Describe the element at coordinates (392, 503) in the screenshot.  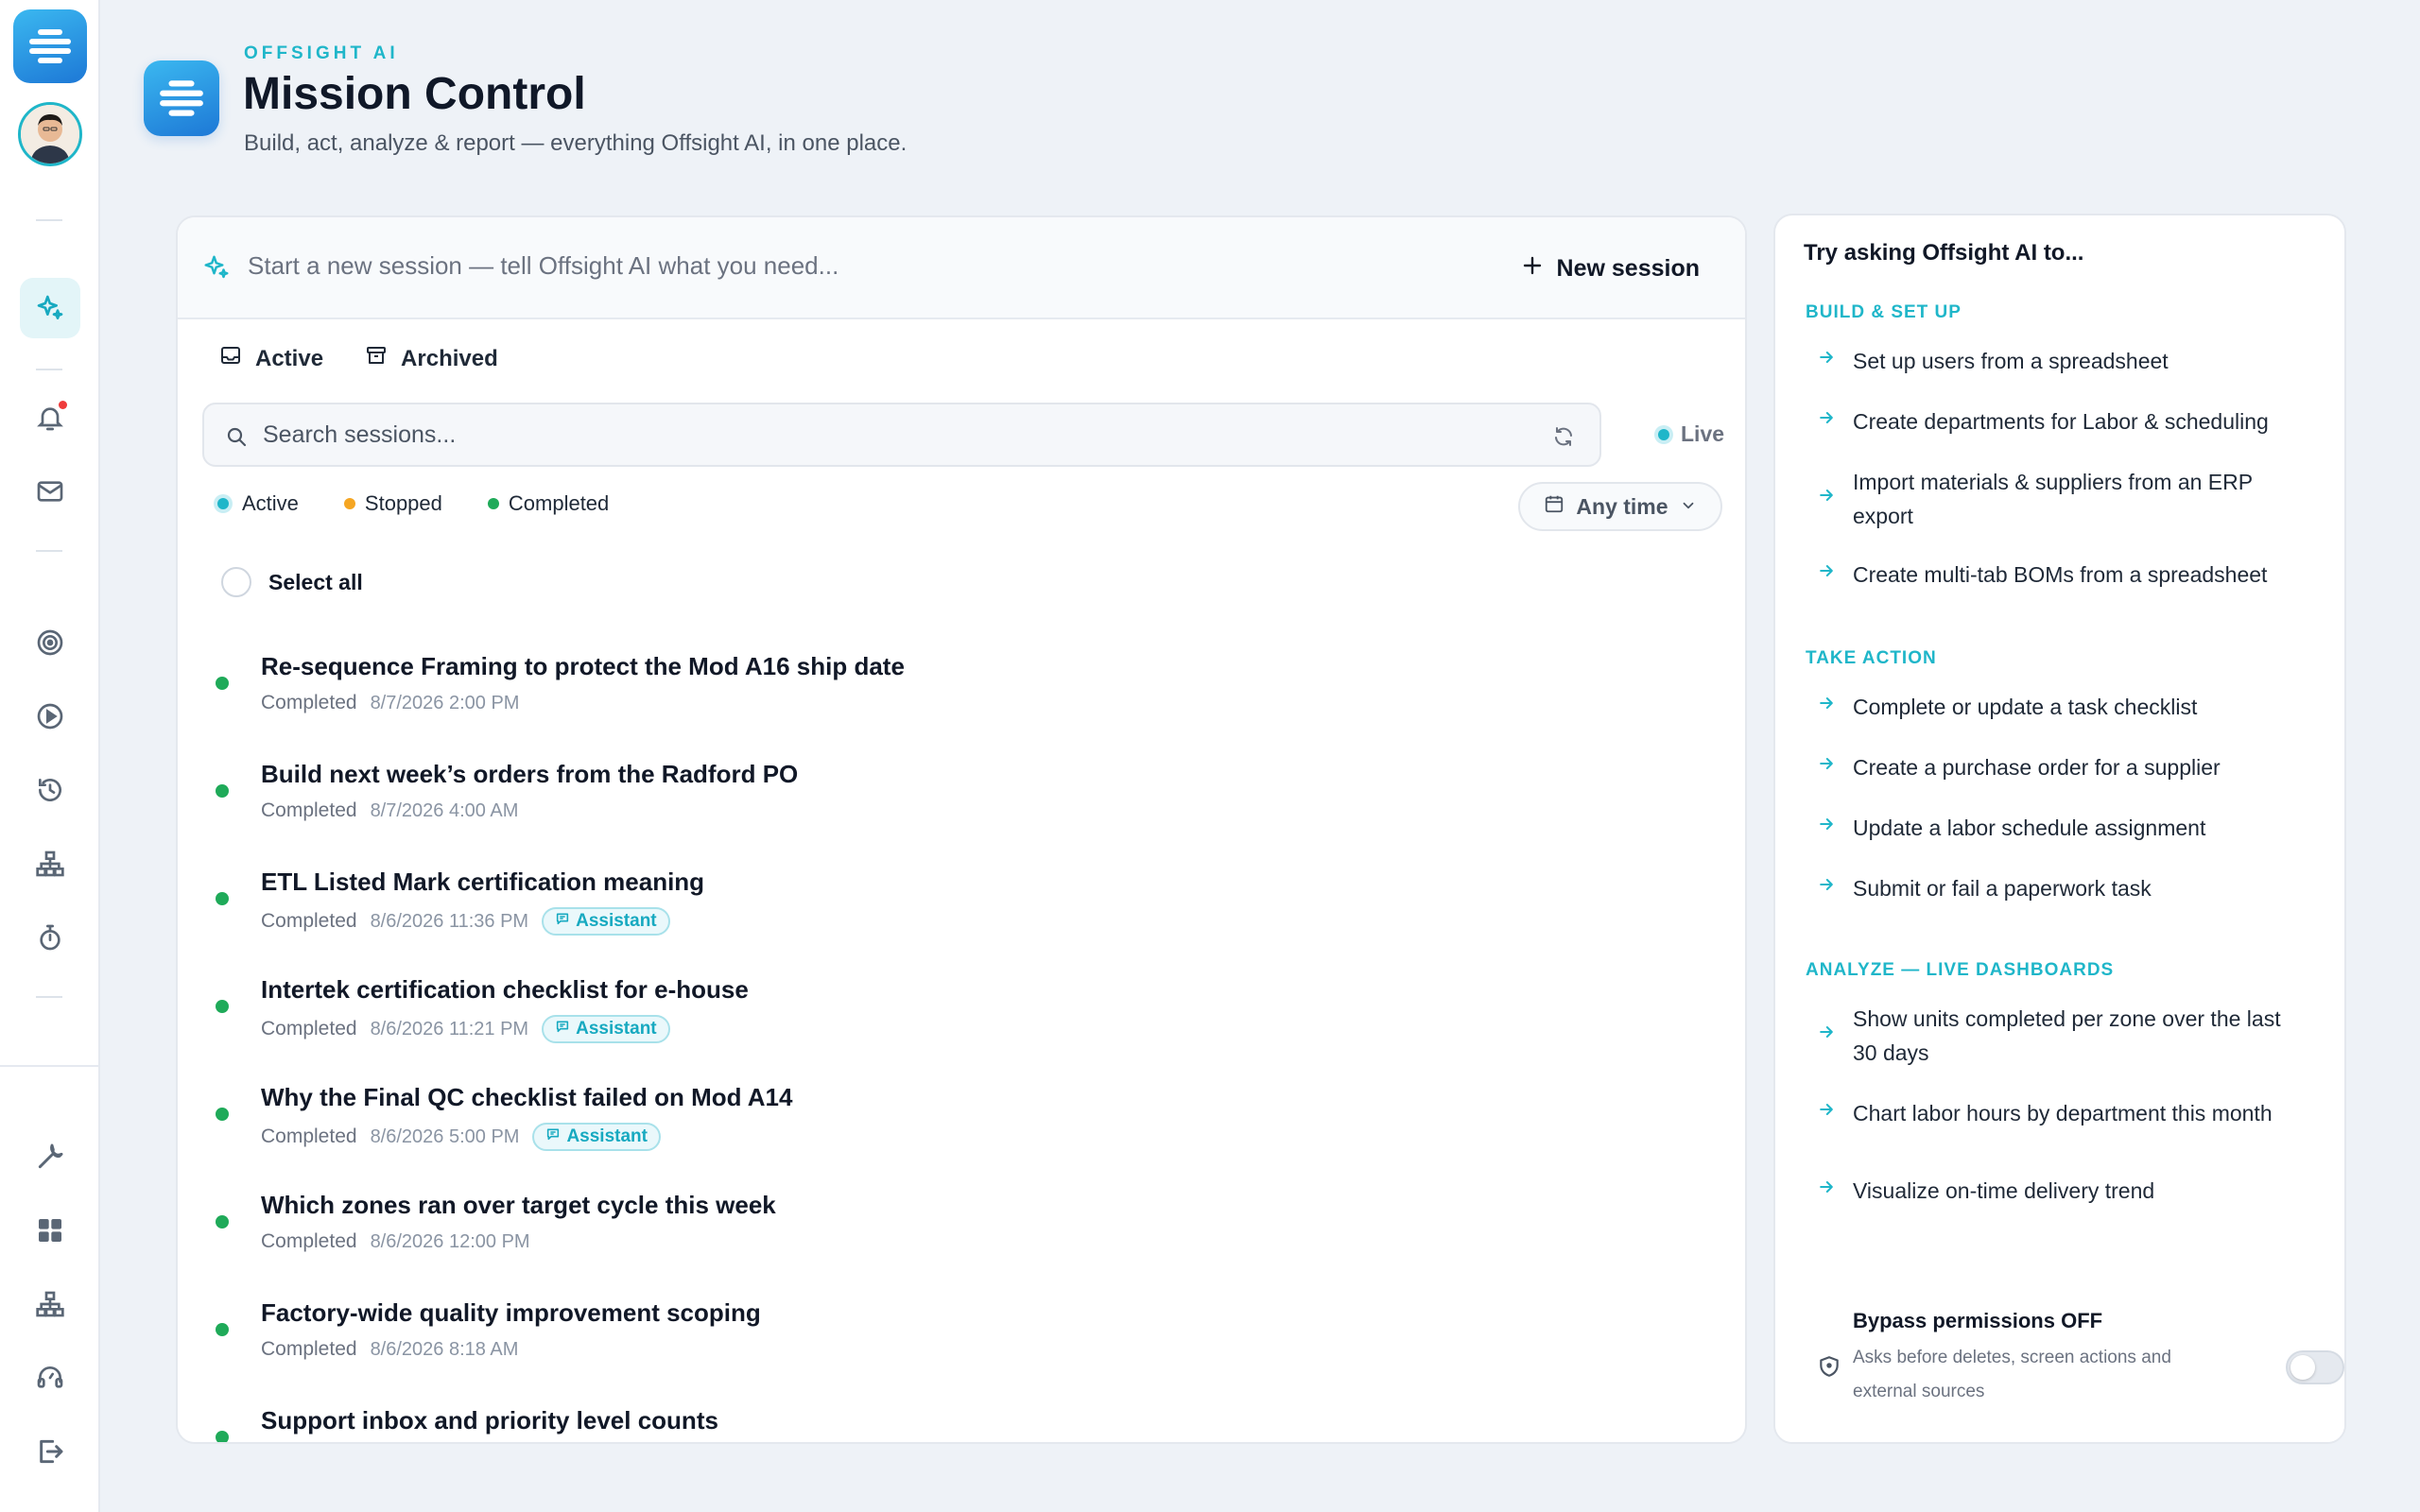
I see `filter-stopped: Stopped` at that location.